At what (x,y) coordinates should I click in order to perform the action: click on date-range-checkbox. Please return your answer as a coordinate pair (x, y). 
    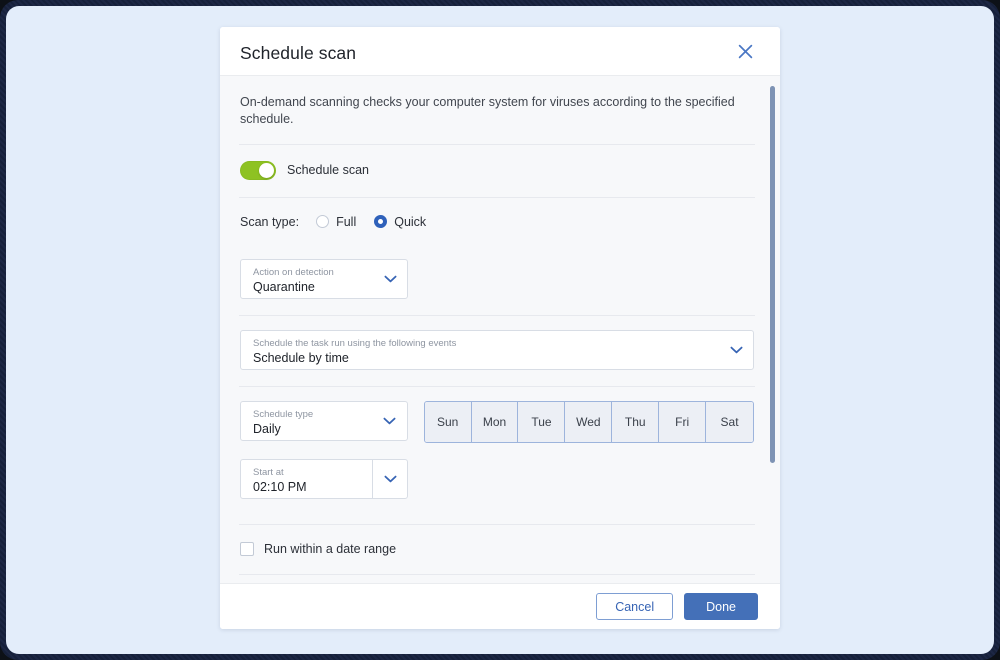
    Looking at the image, I should click on (247, 548).